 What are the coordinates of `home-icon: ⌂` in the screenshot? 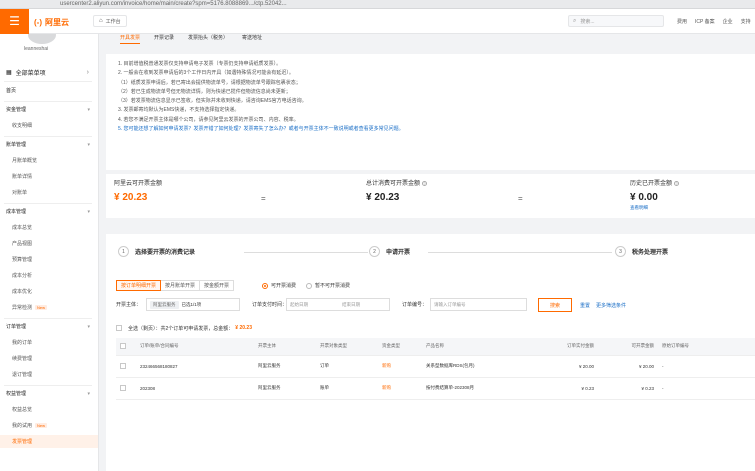 It's located at (101, 21).